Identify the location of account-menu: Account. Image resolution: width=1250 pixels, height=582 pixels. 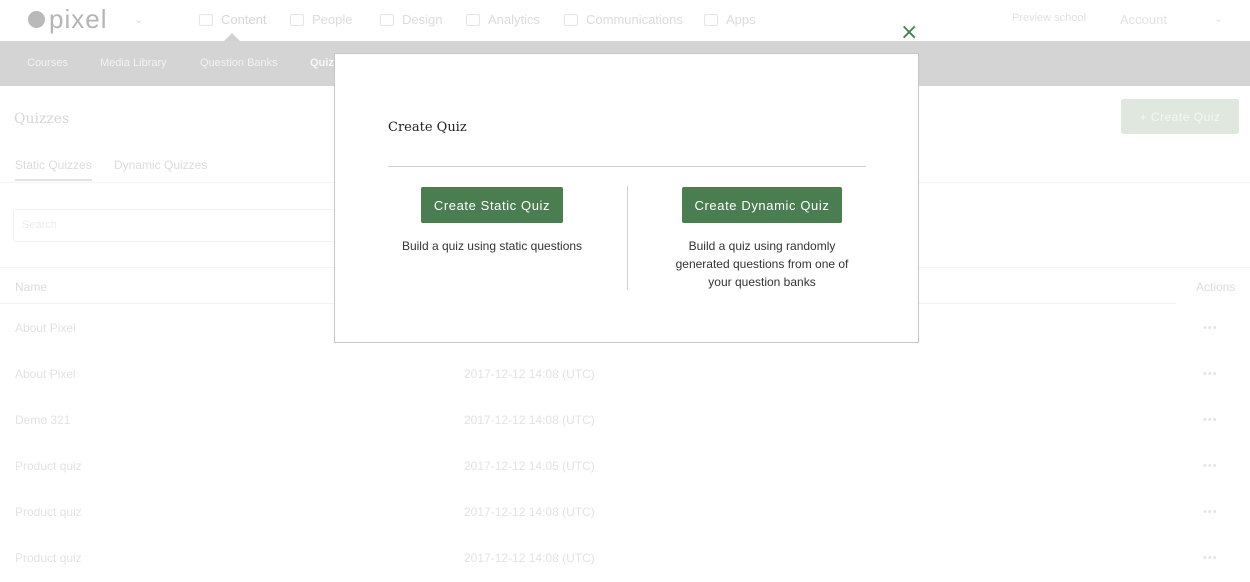
(1143, 19).